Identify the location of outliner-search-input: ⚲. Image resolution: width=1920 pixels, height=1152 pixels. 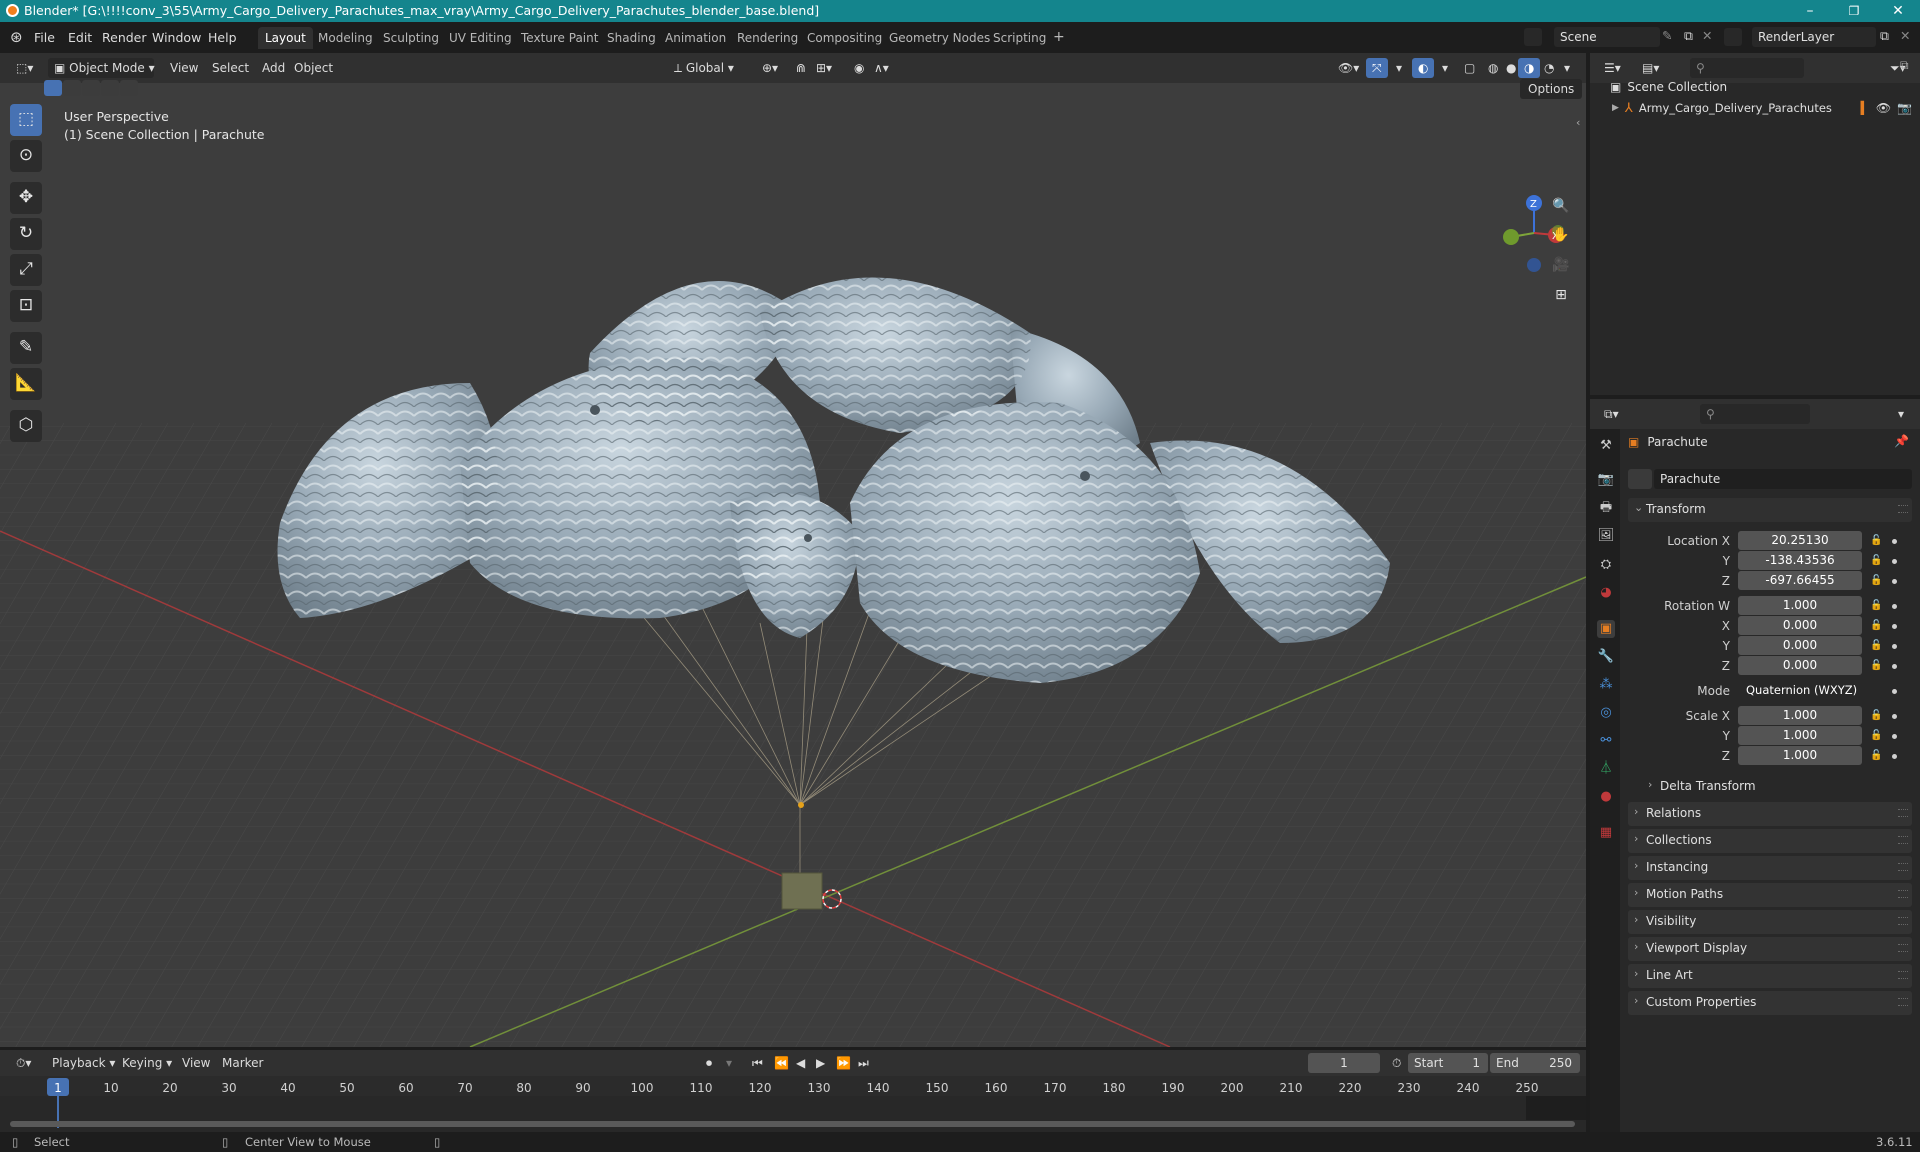
(1747, 68).